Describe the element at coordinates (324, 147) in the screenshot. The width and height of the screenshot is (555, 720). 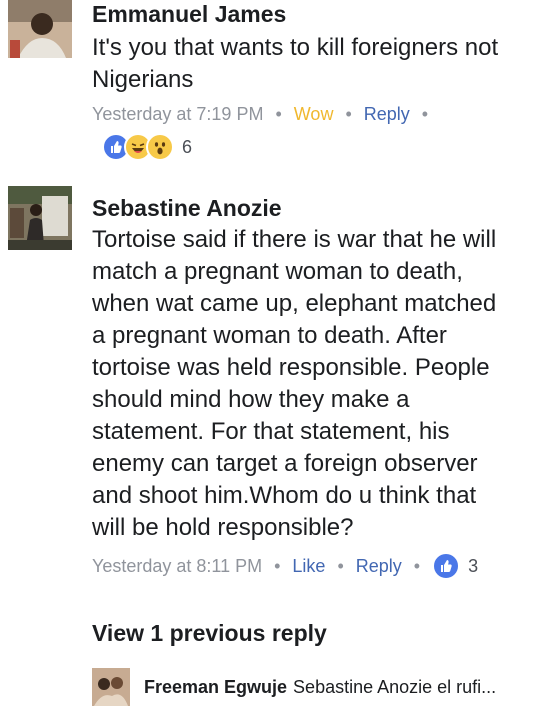
I see `reaction-summary: 6` at that location.